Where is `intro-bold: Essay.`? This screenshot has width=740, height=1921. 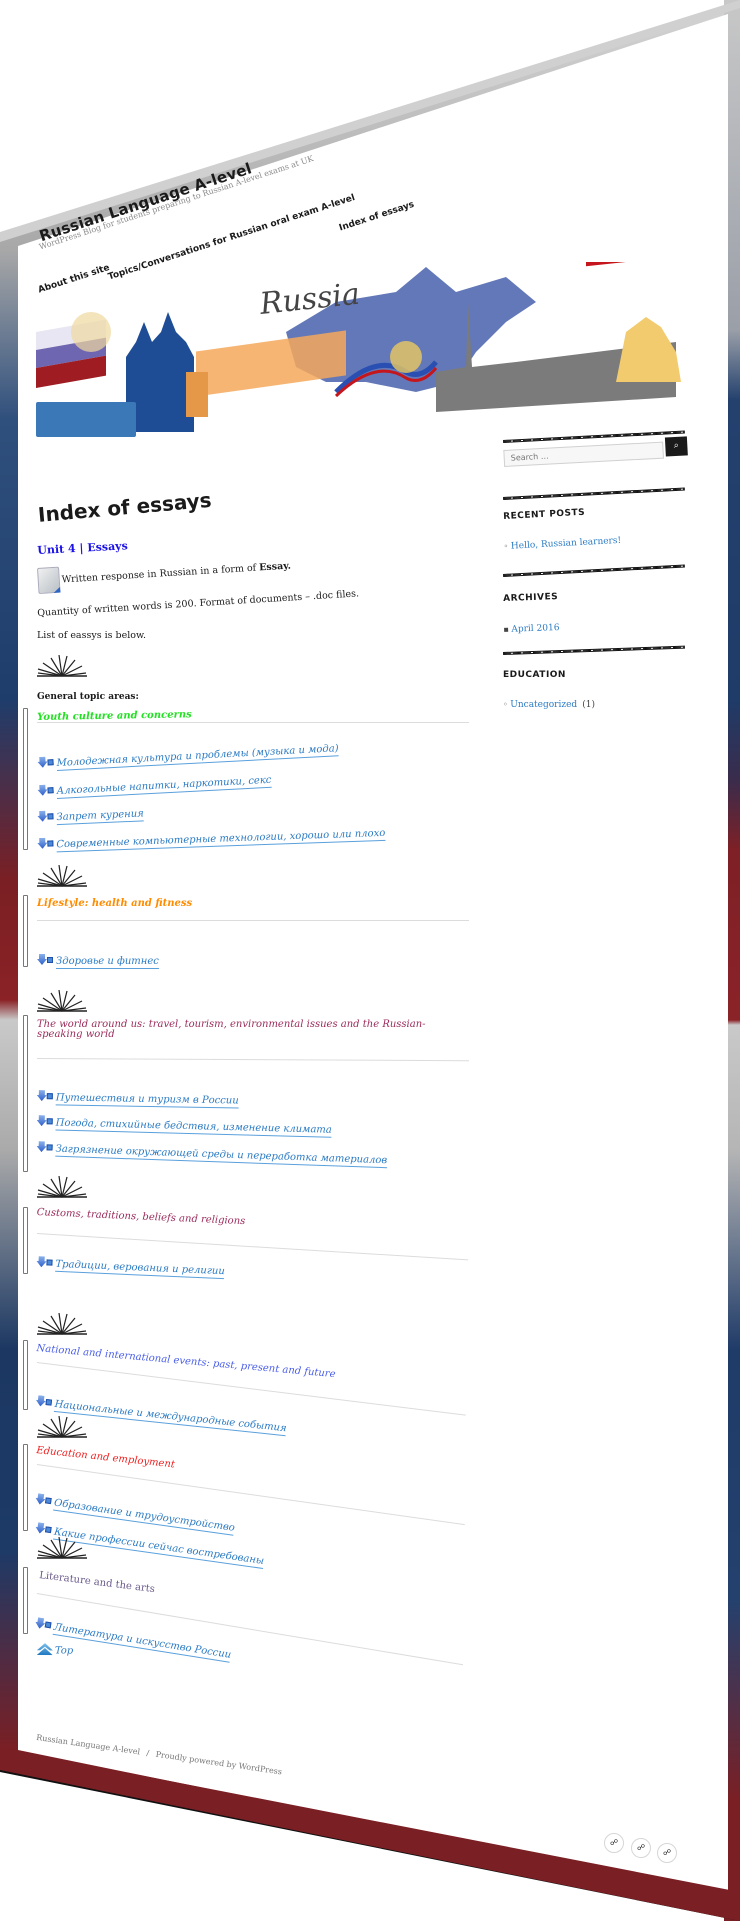
intro-bold: Essay. is located at coordinates (275, 567).